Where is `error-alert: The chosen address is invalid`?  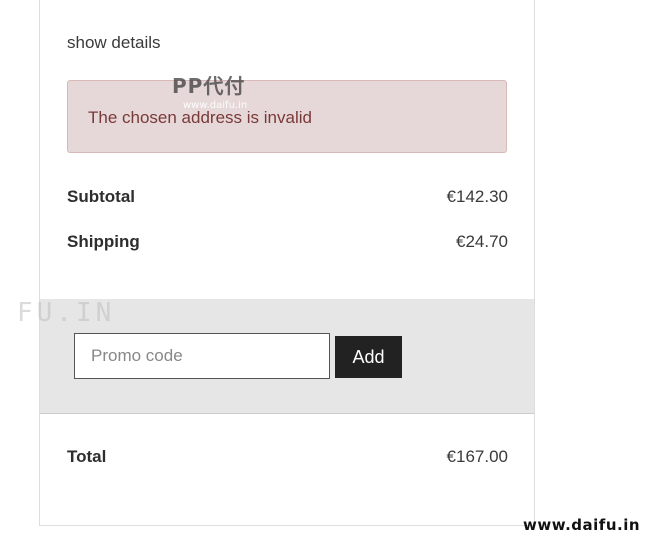 error-alert: The chosen address is invalid is located at coordinates (287, 116).